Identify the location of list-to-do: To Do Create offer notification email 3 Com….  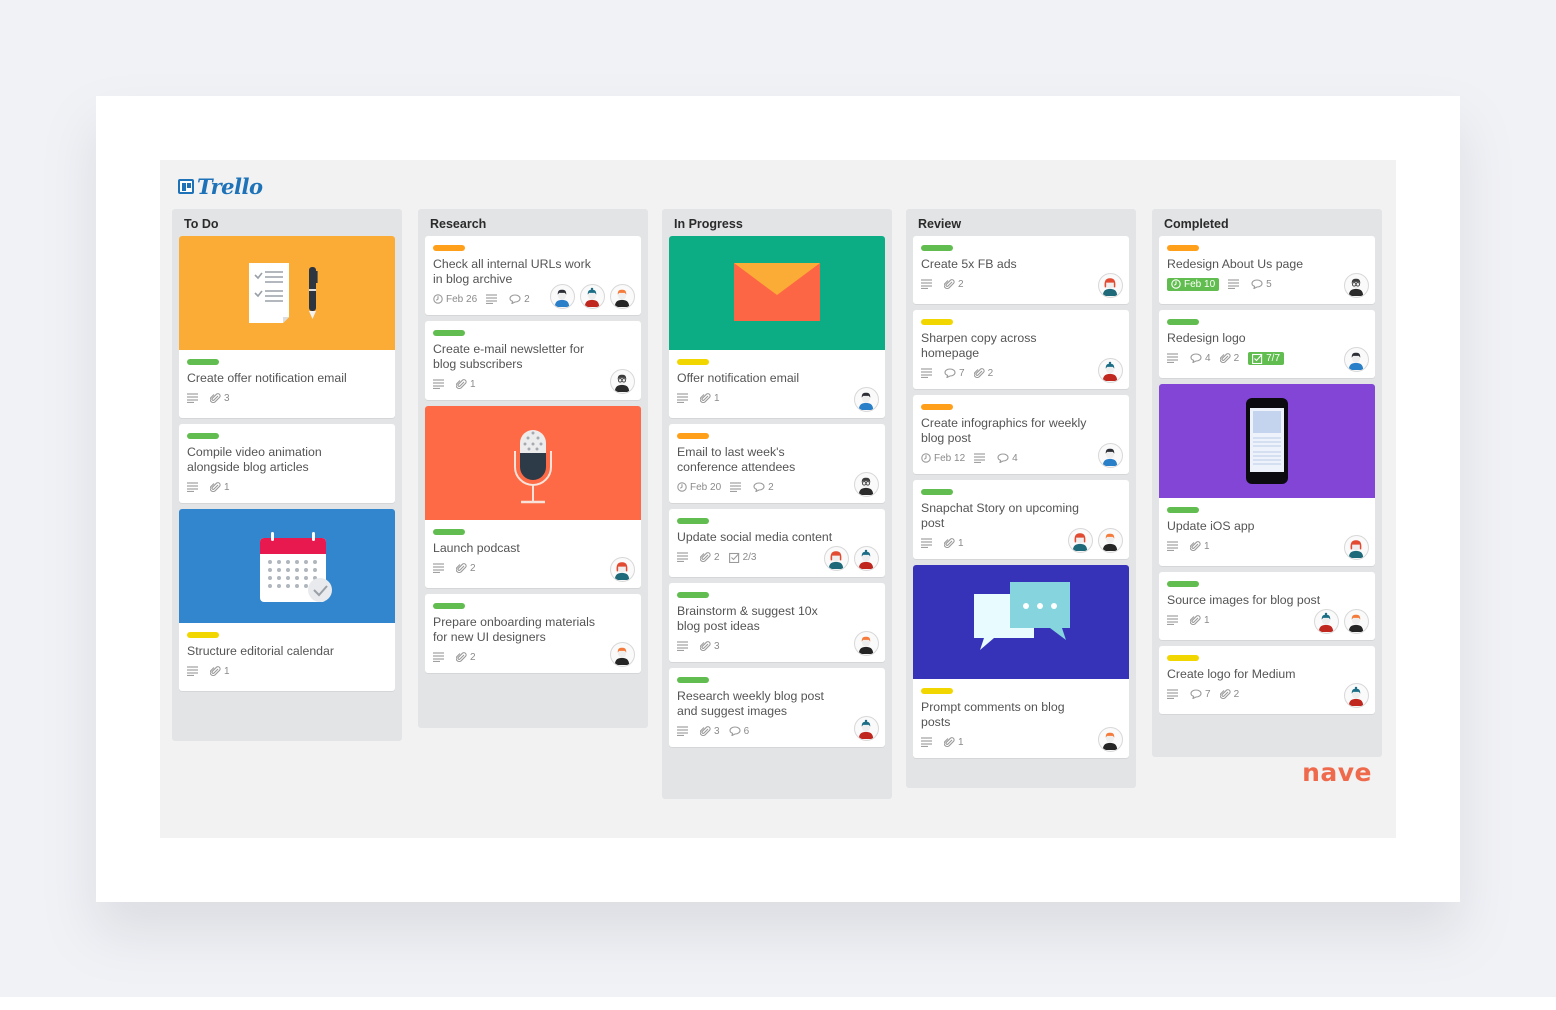
(287, 475).